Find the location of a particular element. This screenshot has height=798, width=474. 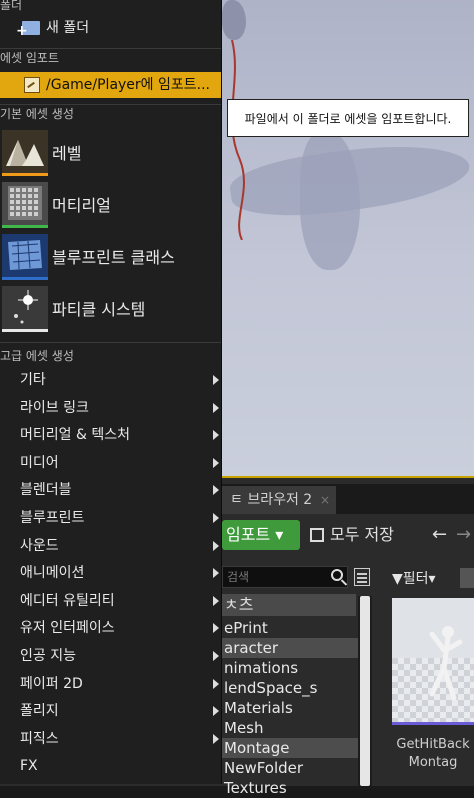

asset-caption: GetHitBack Montag is located at coordinates (433, 754).